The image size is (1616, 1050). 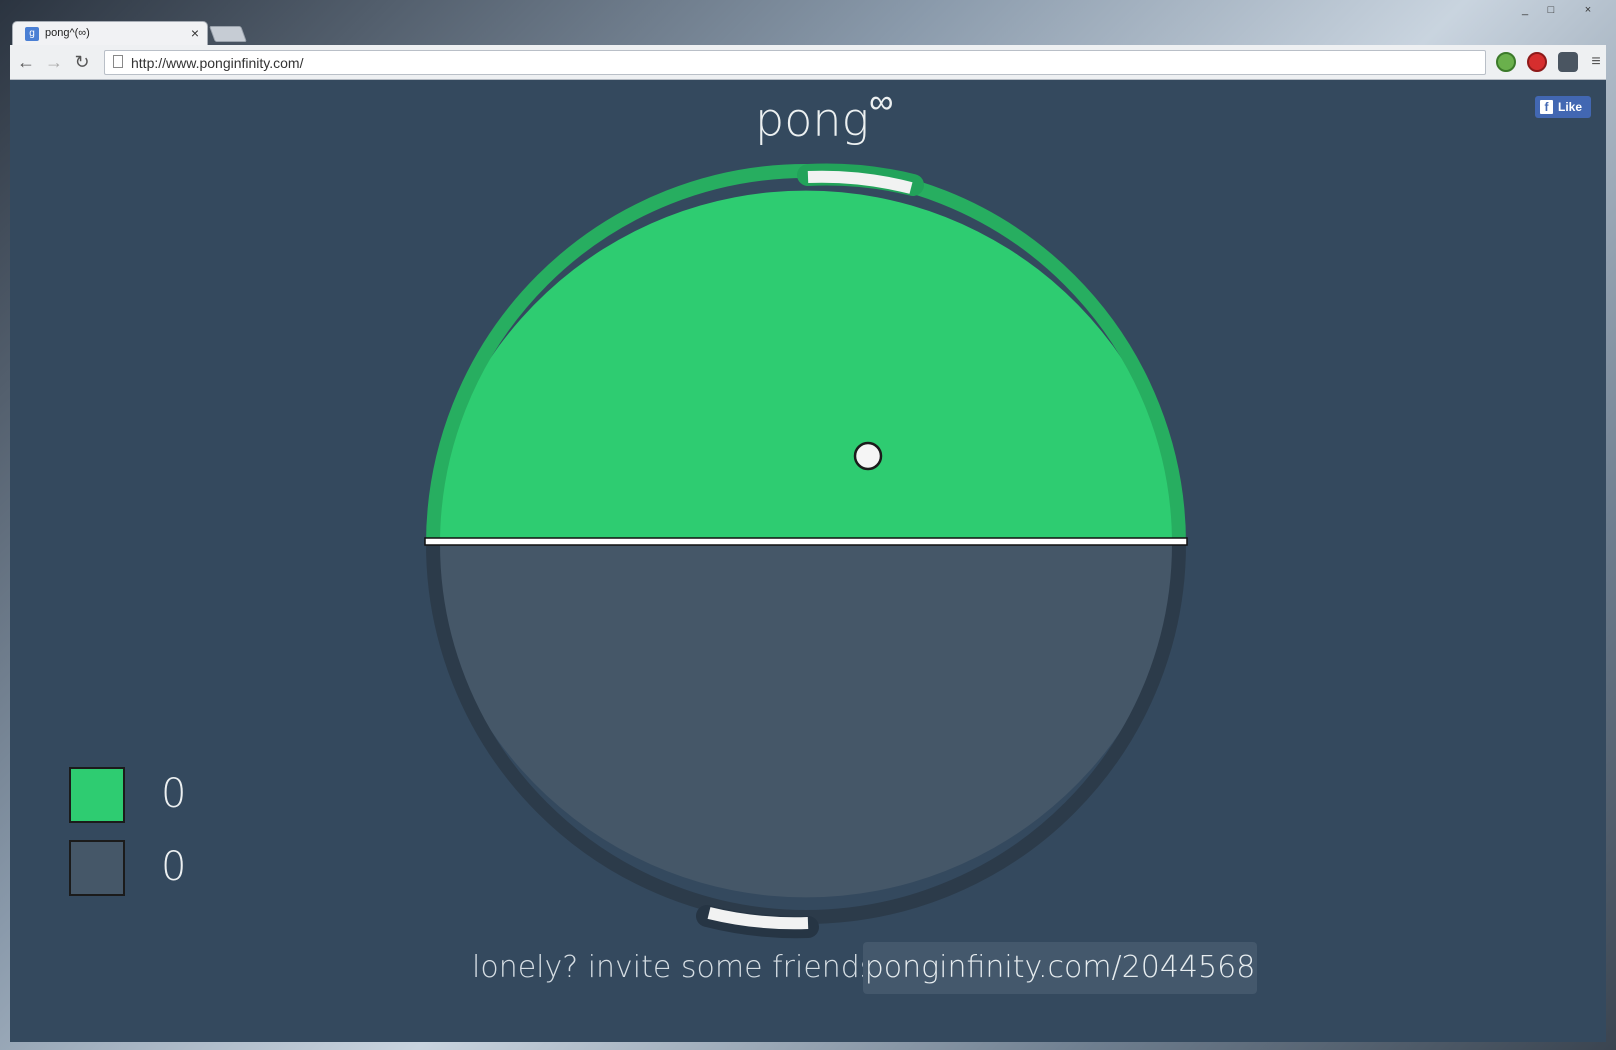 What do you see at coordinates (228, 34) in the screenshot?
I see `new-tab-button` at bounding box center [228, 34].